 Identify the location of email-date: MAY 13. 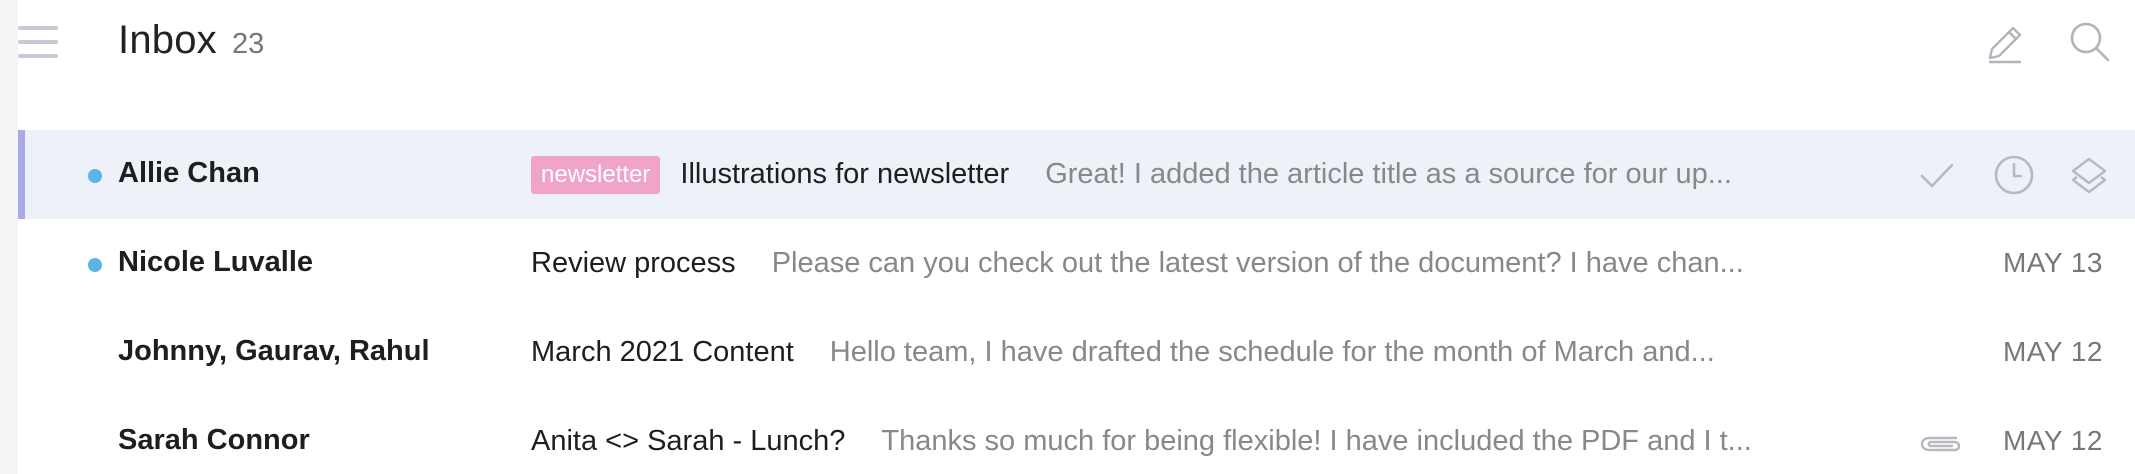
(2052, 262).